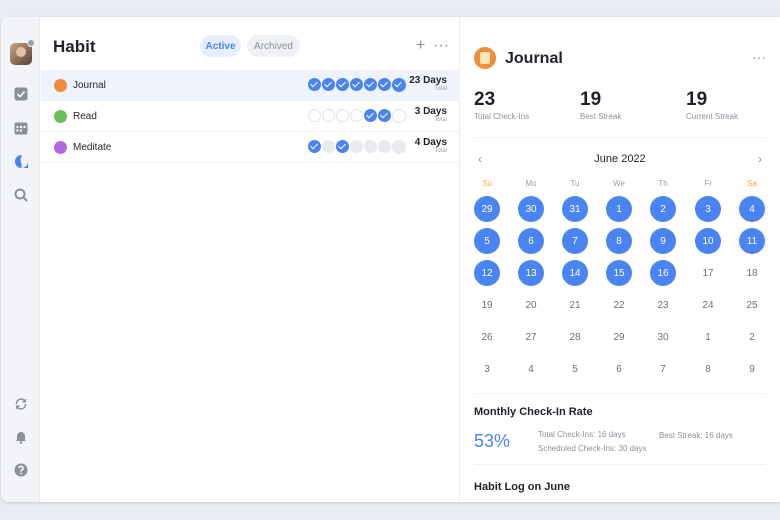 The image size is (780, 520). Describe the element at coordinates (619, 183) in the screenshot. I see `weekday-label: We` at that location.